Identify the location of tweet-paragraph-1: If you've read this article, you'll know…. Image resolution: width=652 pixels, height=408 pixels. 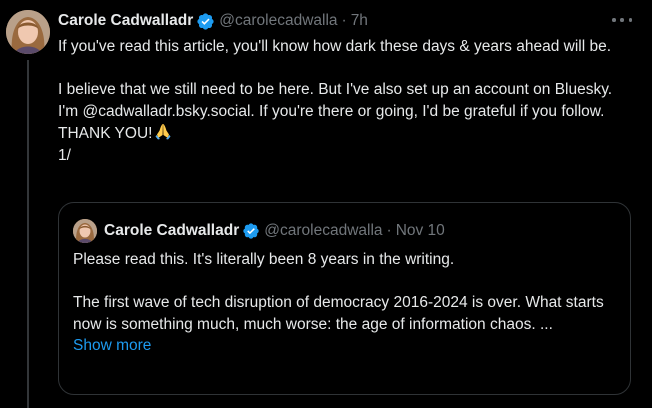
(335, 46).